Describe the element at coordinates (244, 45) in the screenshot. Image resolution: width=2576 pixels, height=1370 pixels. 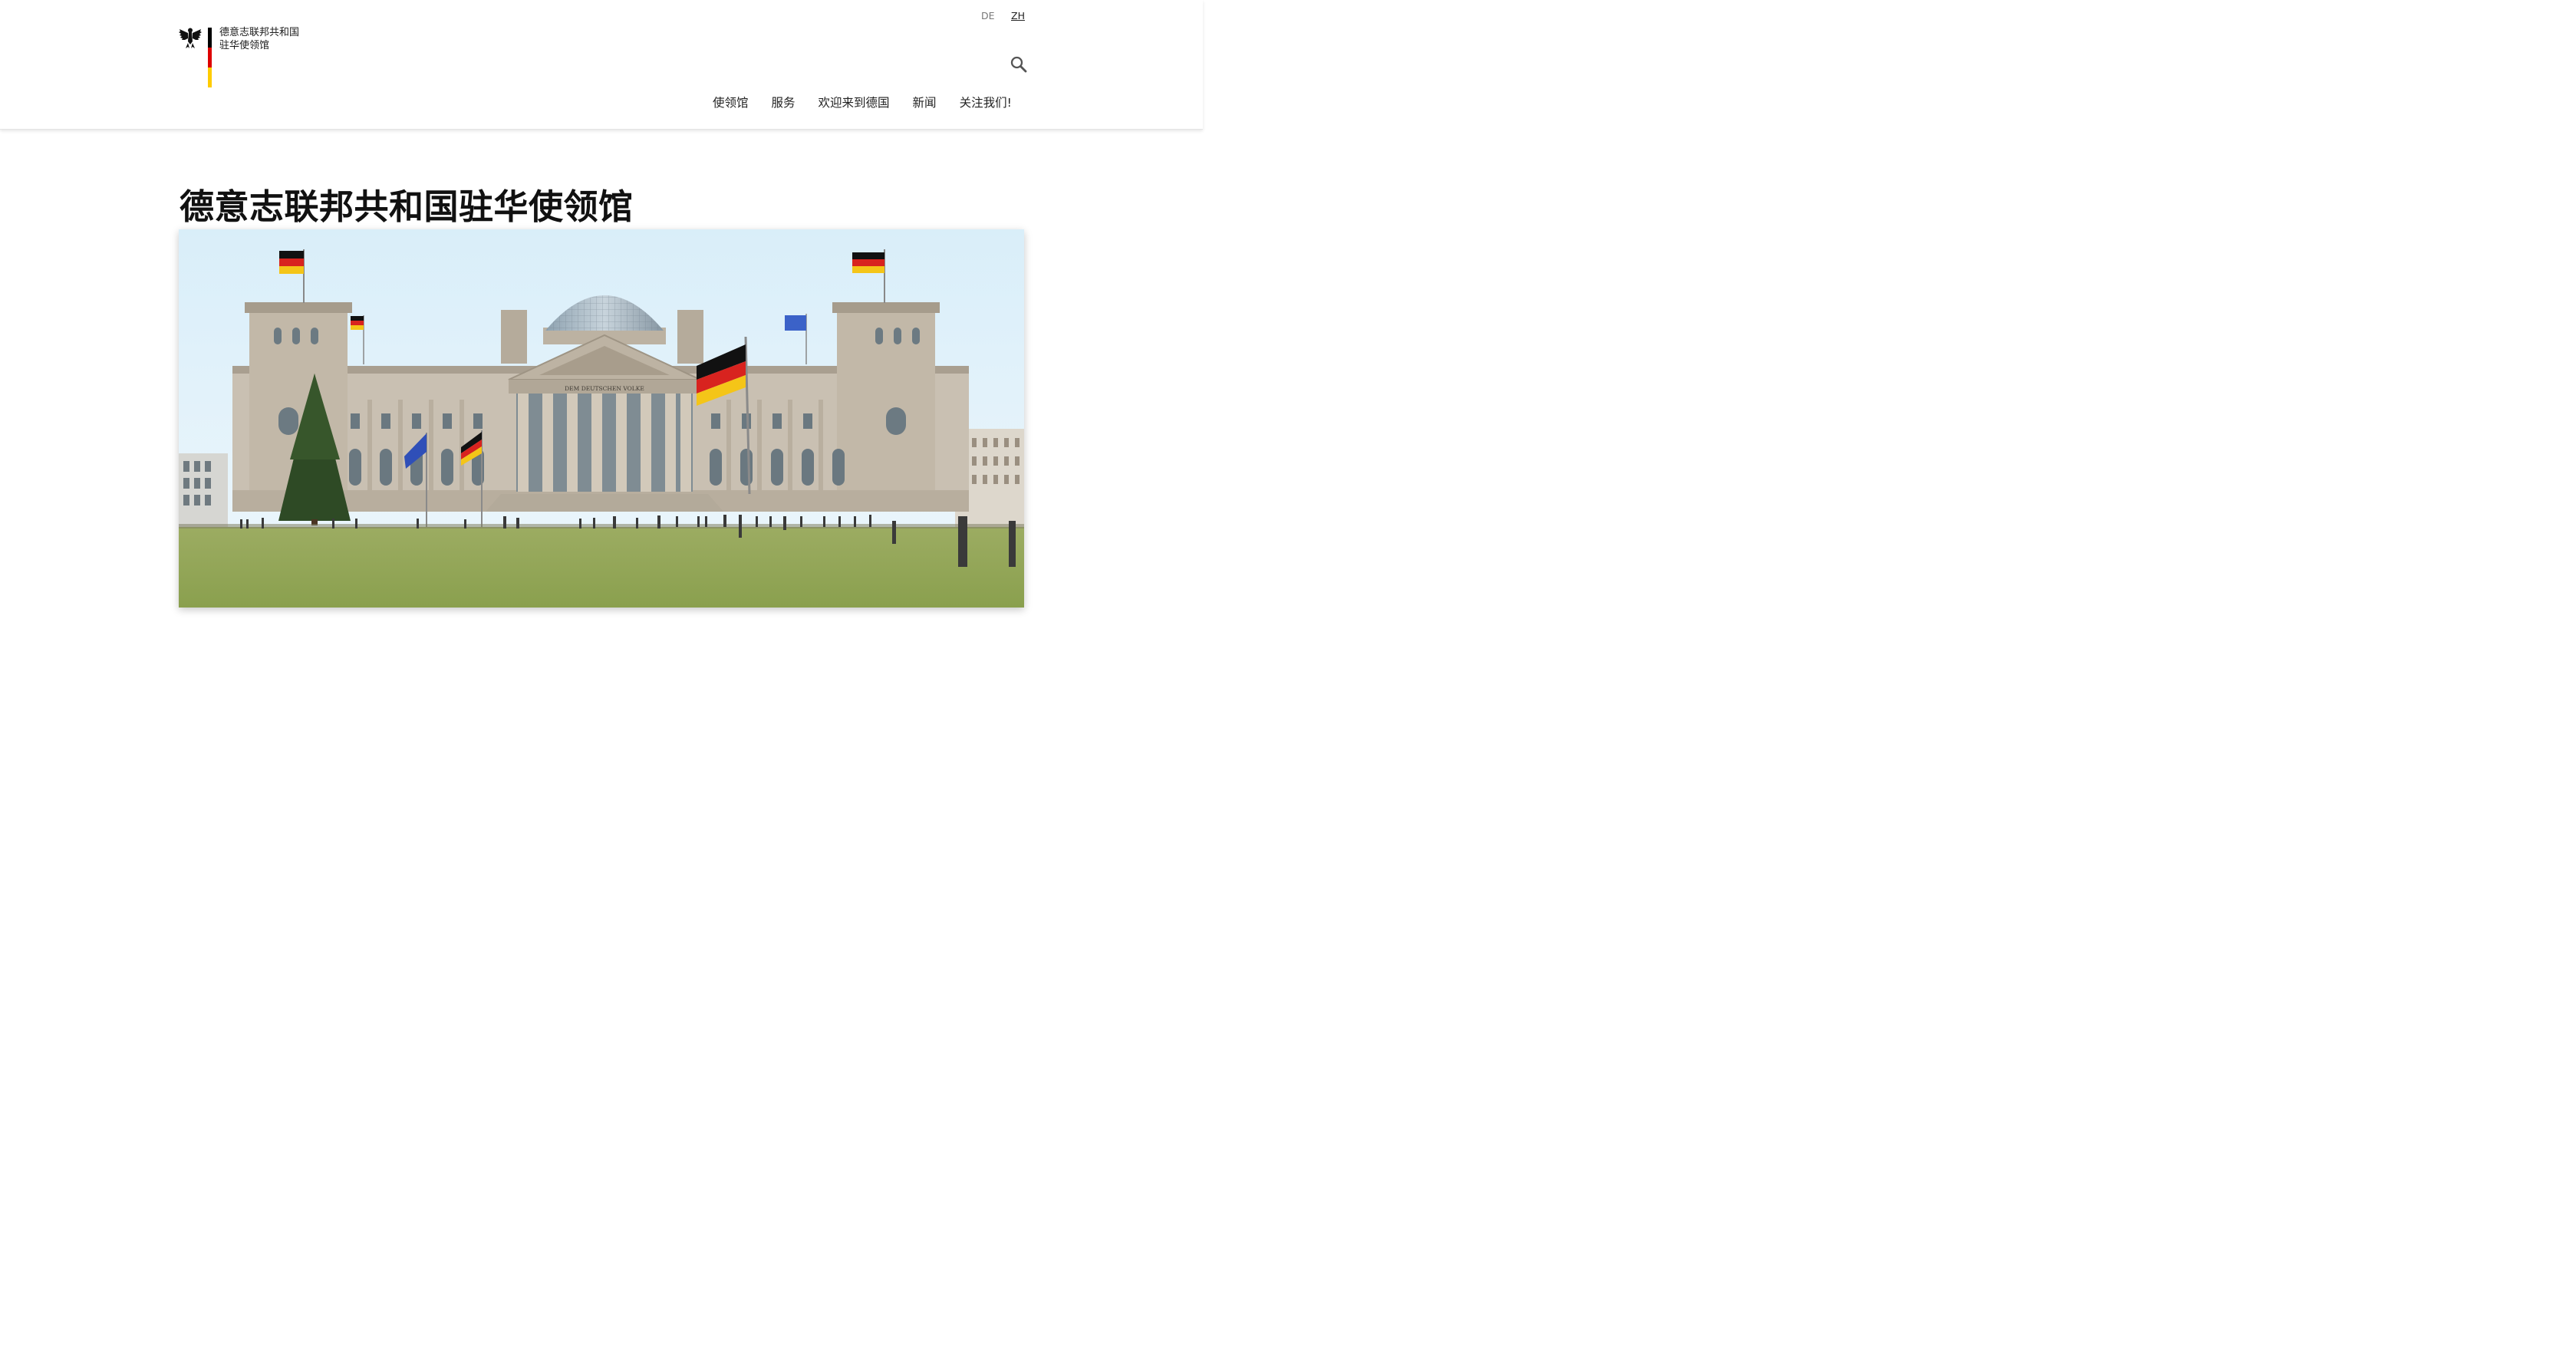
I see `logo-line-2: 驻华使领馆` at that location.